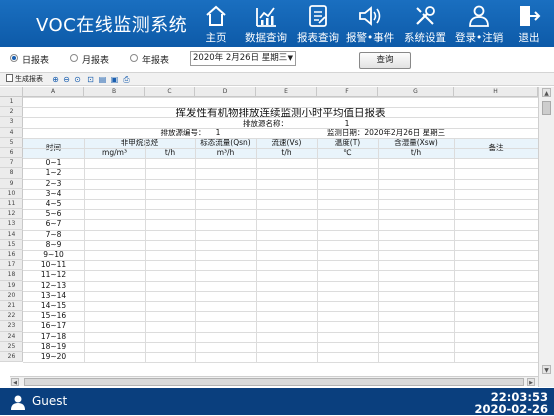  What do you see at coordinates (114, 79) in the screenshot?
I see `save-icon: ▣` at bounding box center [114, 79].